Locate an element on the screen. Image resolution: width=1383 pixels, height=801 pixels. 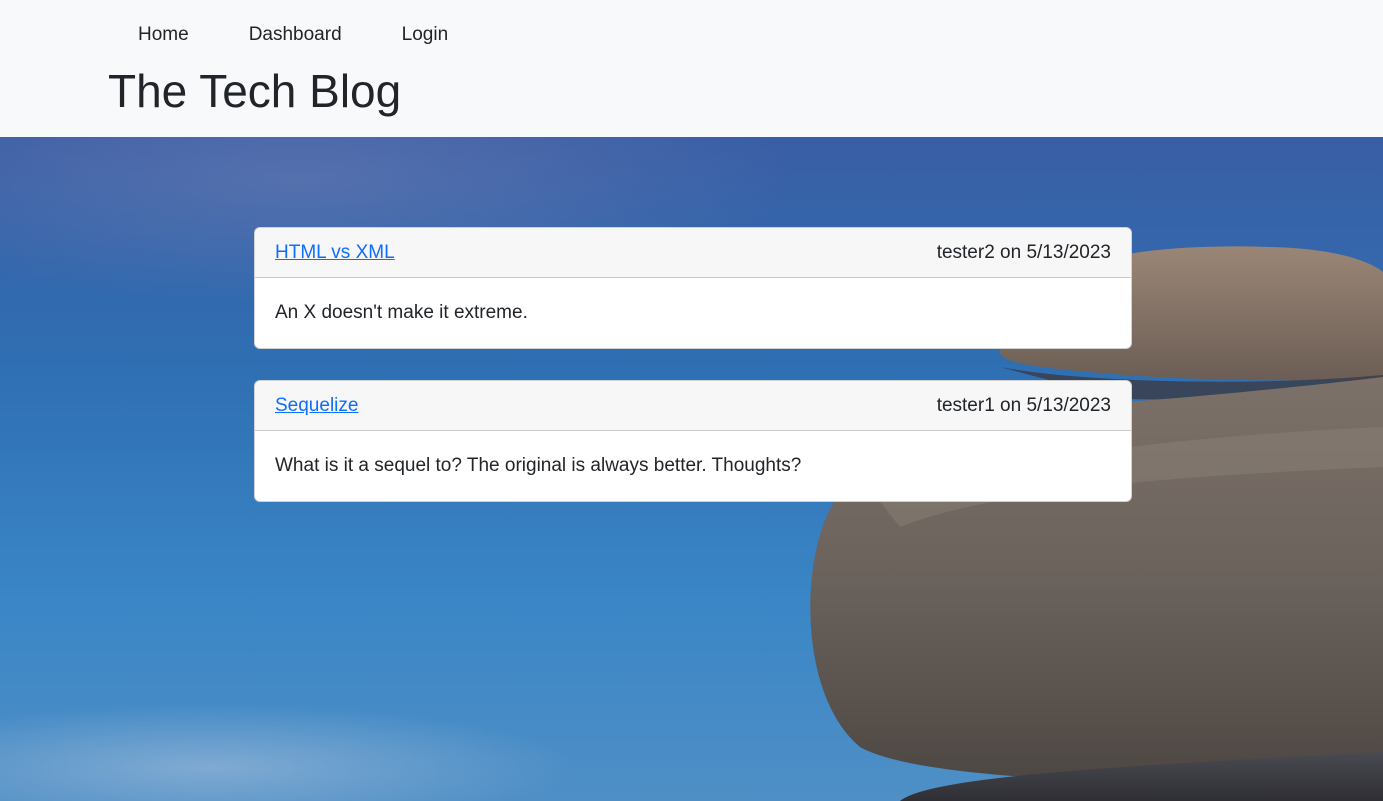
post-meta: tester2 on 5/13/2023 is located at coordinates (1023, 252).